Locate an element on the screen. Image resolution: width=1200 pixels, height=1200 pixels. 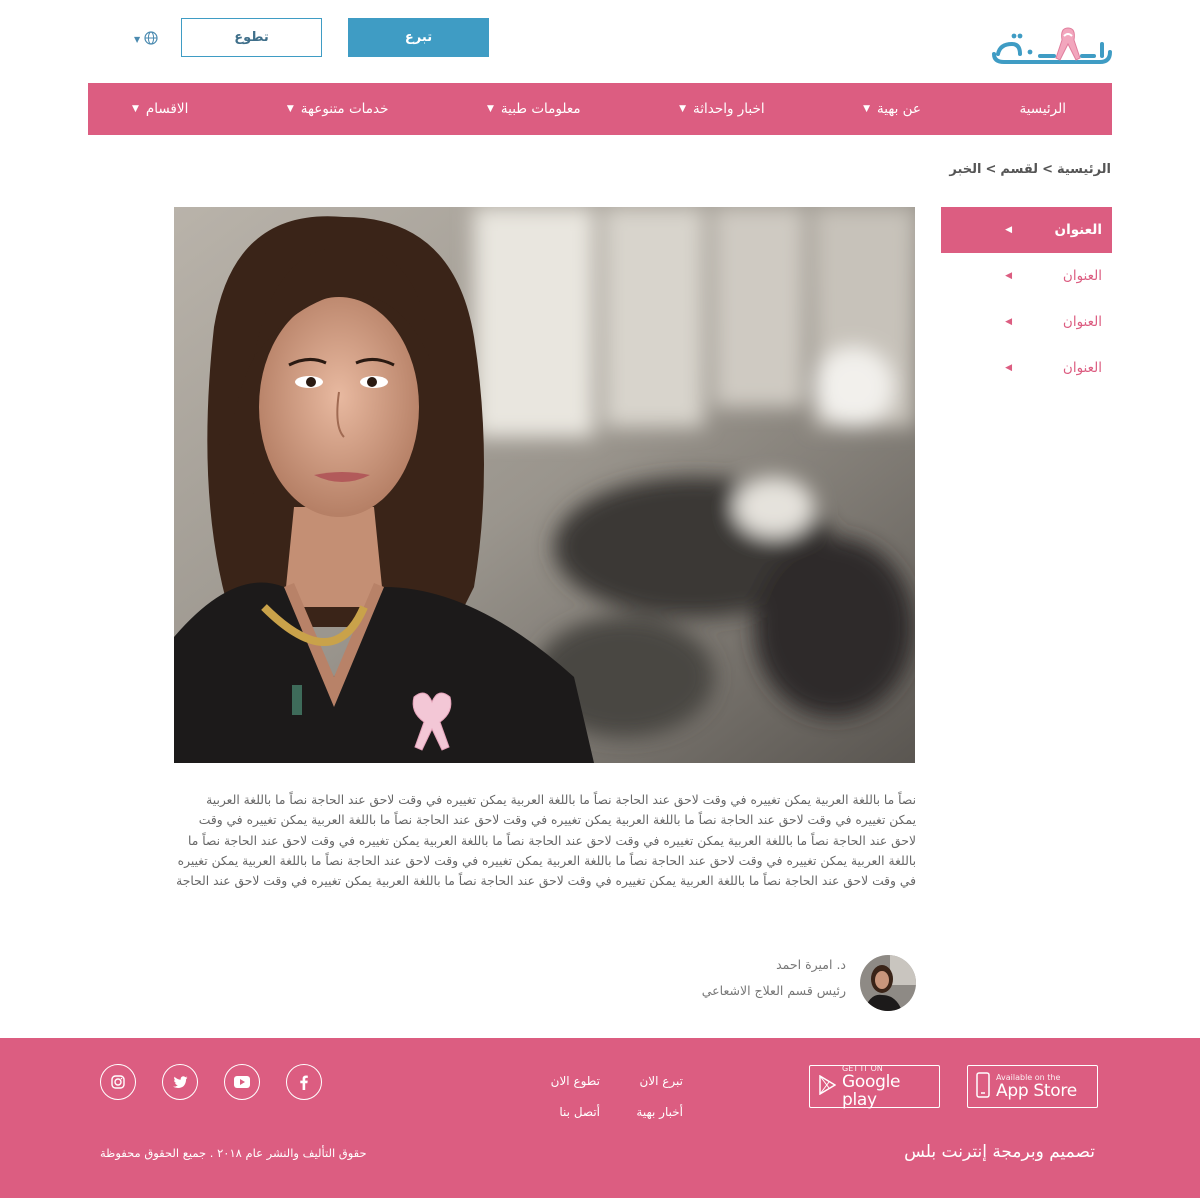
chevron-down-icon: ▼ is located at coordinates (137, 39).